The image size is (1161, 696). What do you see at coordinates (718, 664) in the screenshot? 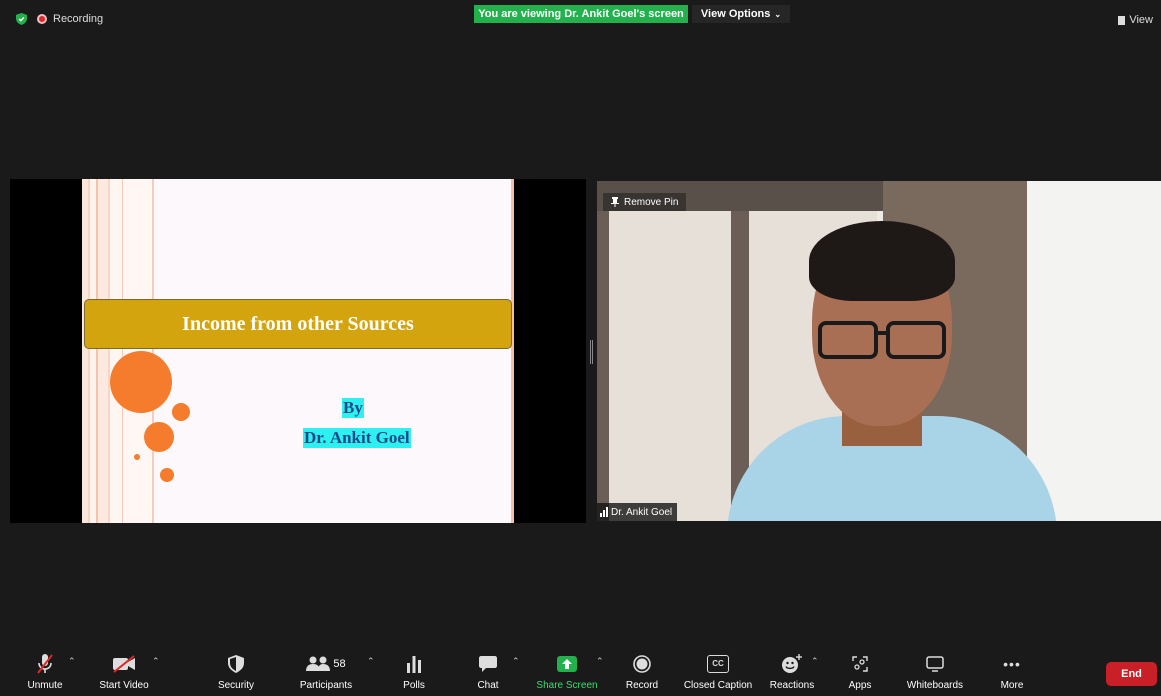
I see `closed-caption-icon: CC` at bounding box center [718, 664].